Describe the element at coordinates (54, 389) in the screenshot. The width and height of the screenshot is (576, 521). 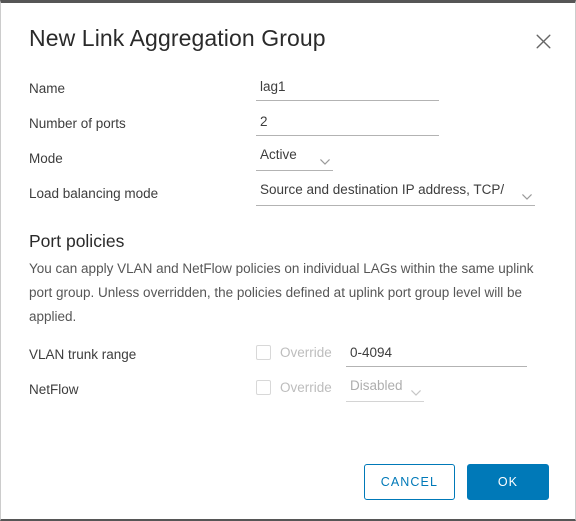
I see `label-netflow: NetFlow` at that location.